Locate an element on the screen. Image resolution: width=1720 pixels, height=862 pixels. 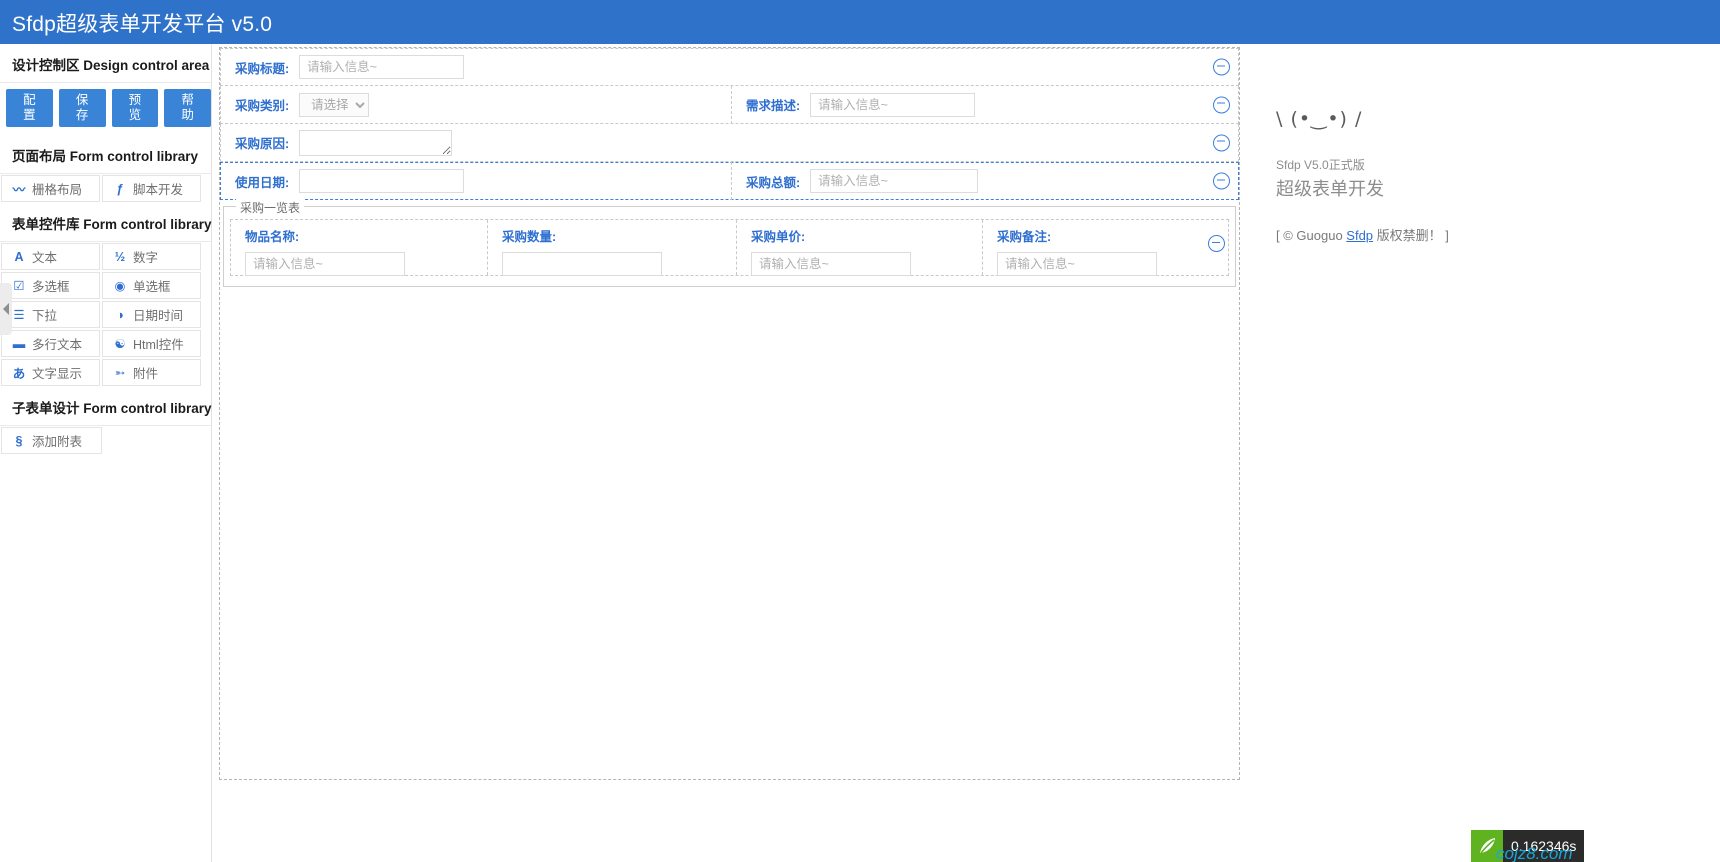
cell-purchase-title: 采购标题: is located at coordinates (476, 67).